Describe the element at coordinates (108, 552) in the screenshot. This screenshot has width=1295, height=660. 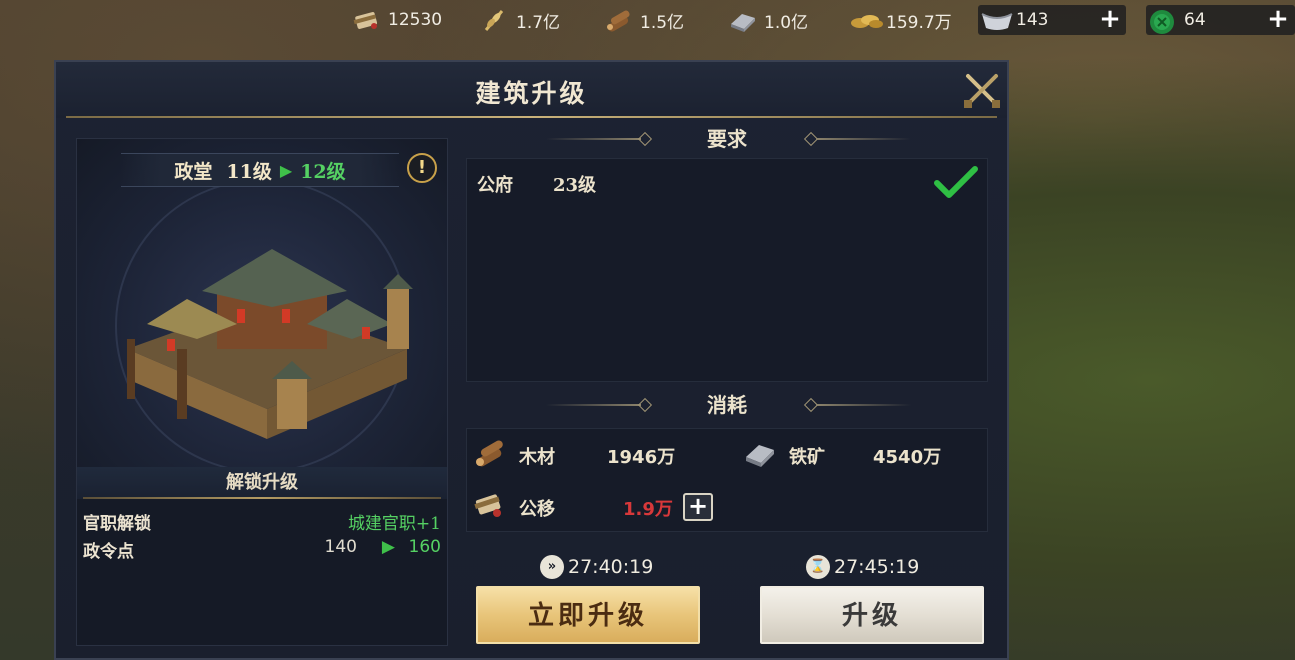
I see `unlock-label: 政令点` at that location.